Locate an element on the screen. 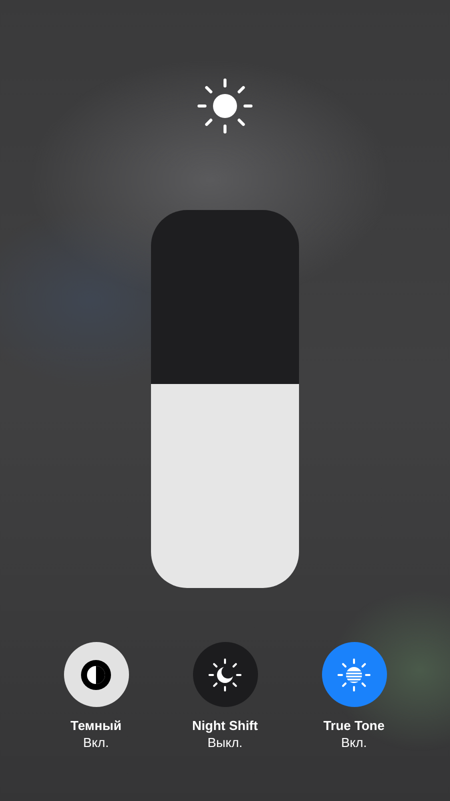 Image resolution: width=450 pixels, height=801 pixels. toggle-label: Темный is located at coordinates (96, 725).